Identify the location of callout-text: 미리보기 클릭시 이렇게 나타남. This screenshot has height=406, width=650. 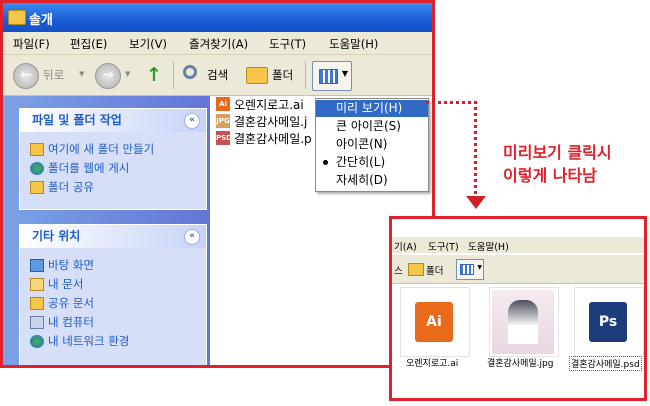
(557, 164).